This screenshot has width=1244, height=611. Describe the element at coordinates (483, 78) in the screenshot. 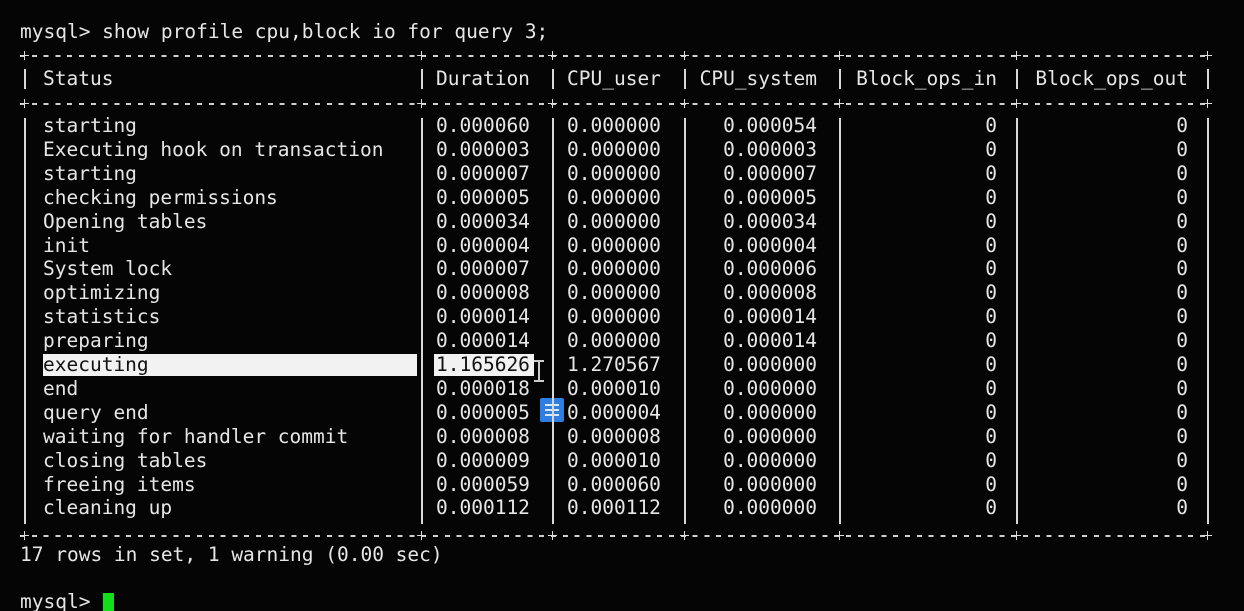

I see `column-header: Duration` at that location.